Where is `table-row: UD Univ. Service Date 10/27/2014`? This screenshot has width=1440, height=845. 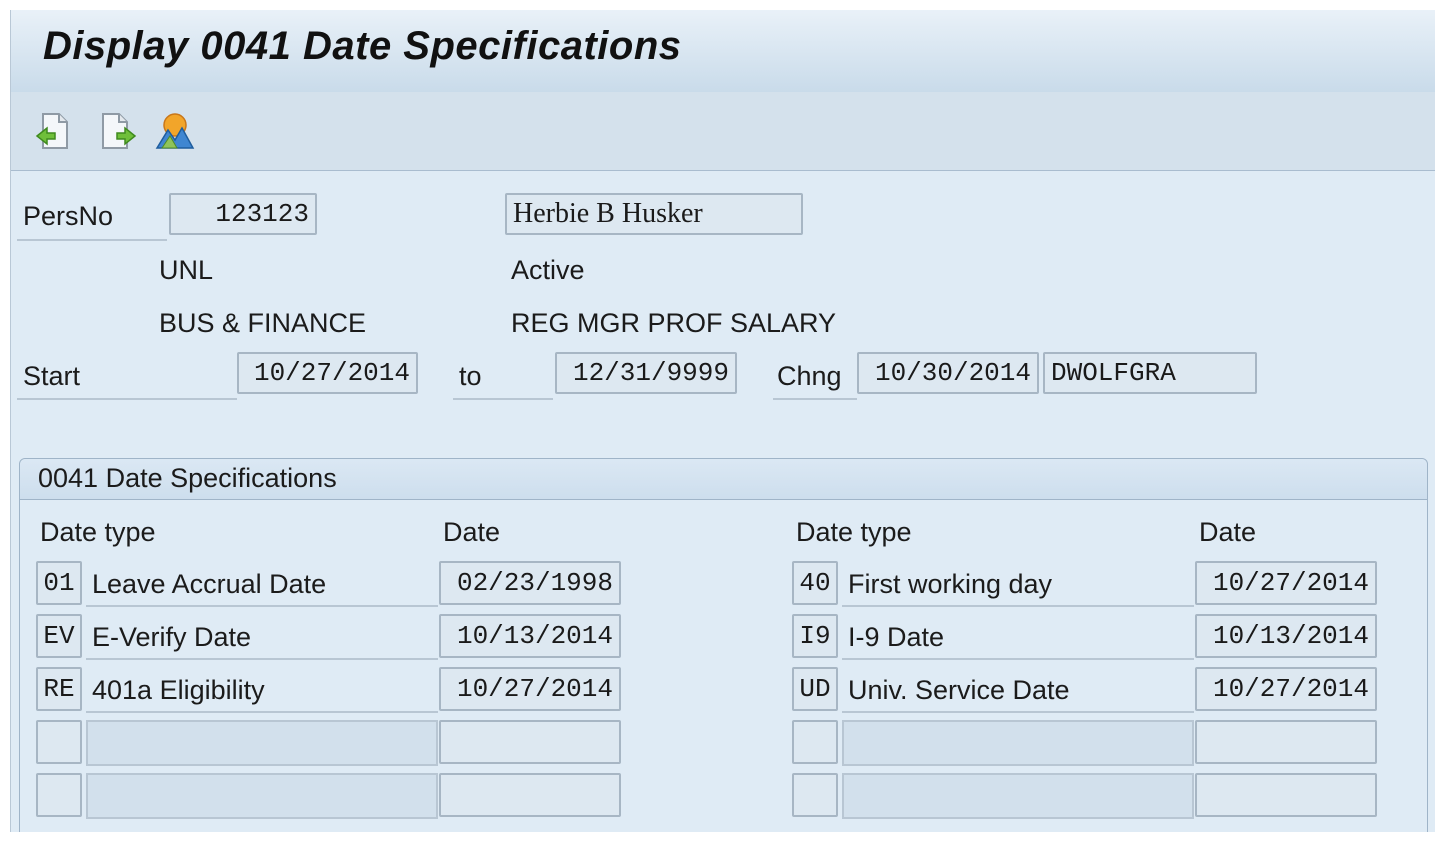 table-row: UD Univ. Service Date 10/27/2014 is located at coordinates (1101, 691).